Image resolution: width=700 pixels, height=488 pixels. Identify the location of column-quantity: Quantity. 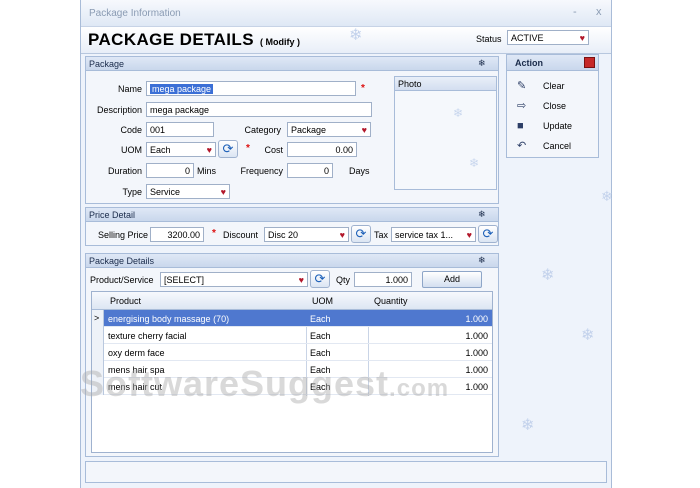
(391, 301).